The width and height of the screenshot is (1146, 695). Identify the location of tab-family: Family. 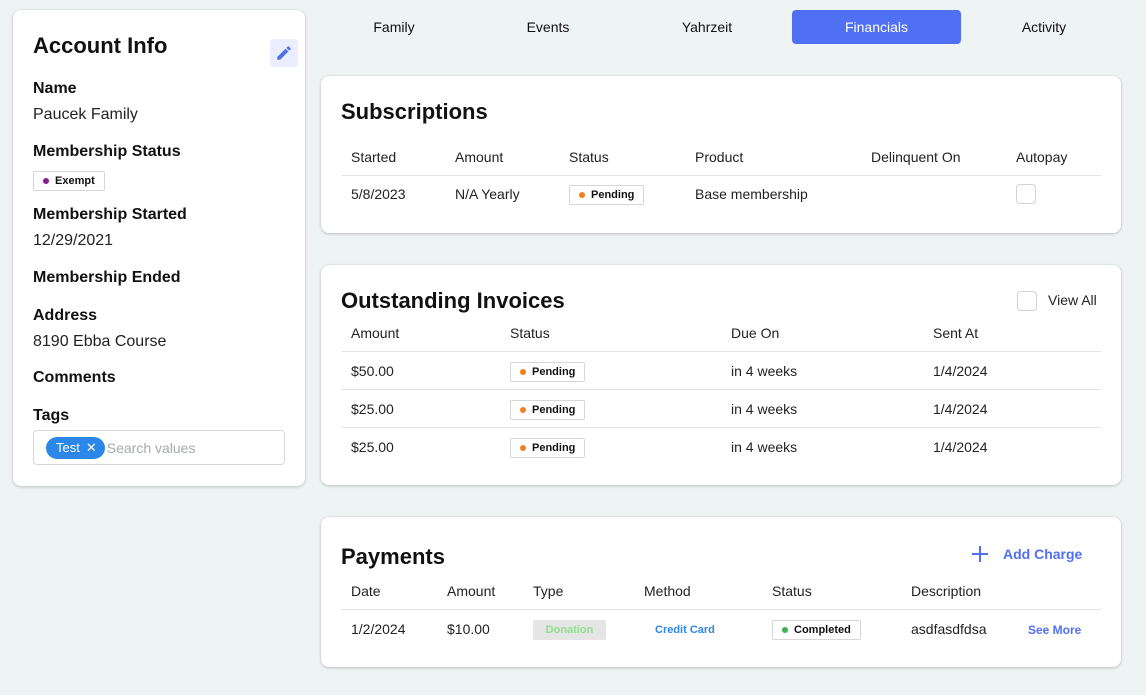
(394, 27).